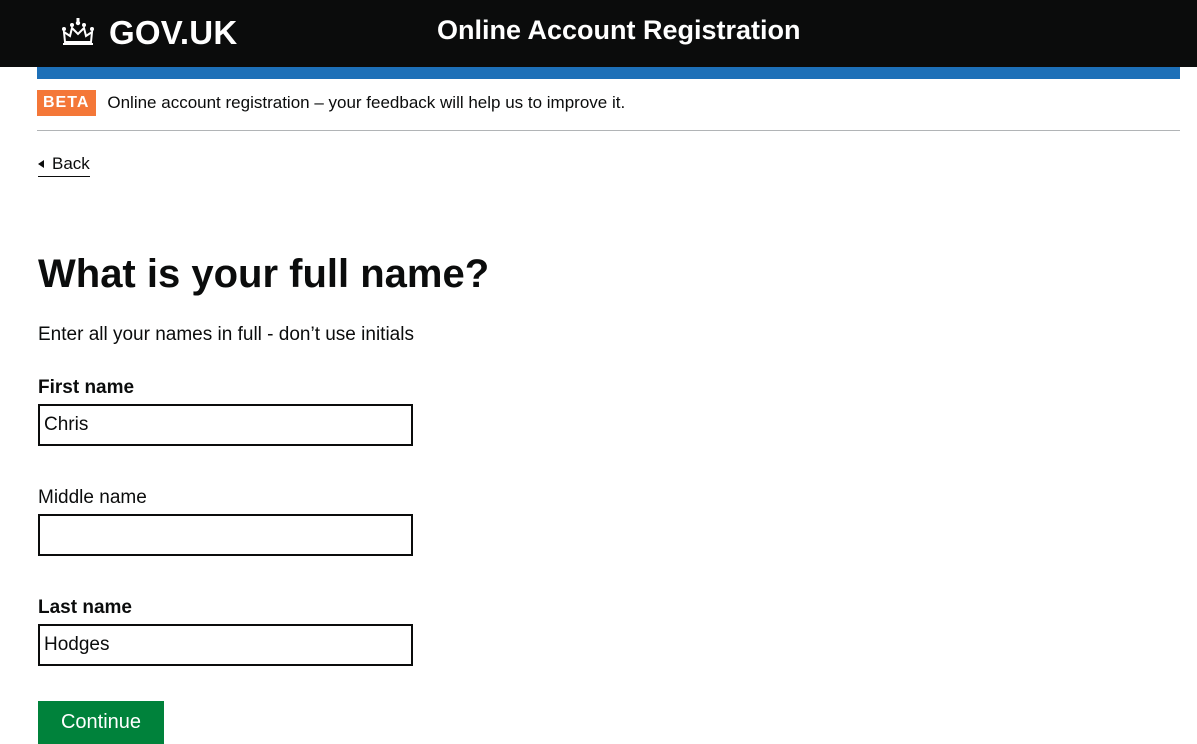 This screenshot has width=1197, height=744. I want to click on first-name-label: First name, so click(86, 387).